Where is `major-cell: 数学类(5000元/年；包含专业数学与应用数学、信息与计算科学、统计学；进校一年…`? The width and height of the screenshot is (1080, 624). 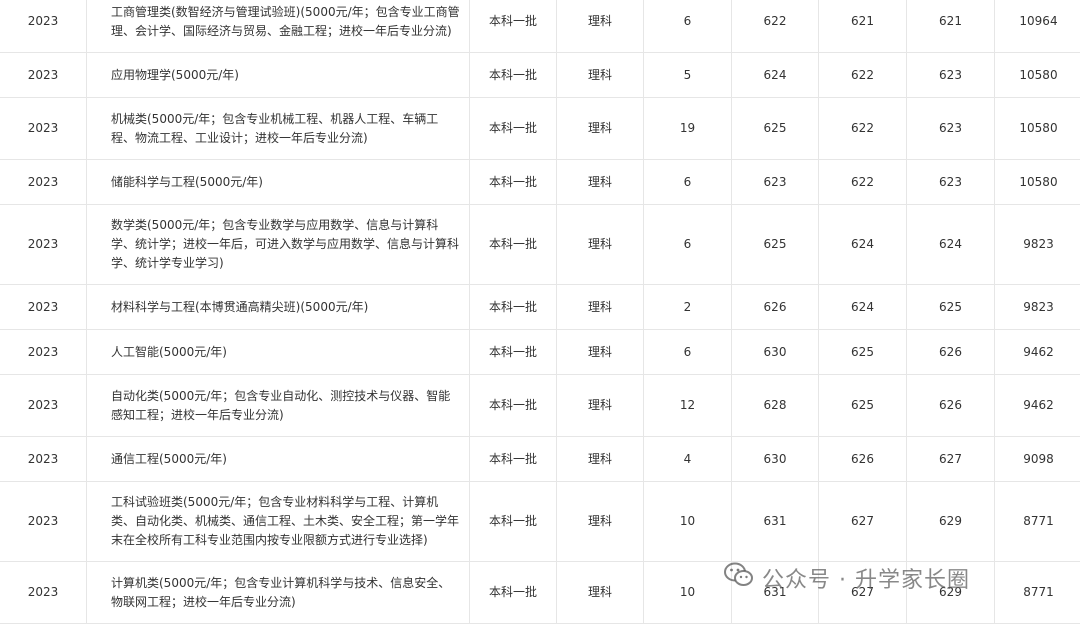
major-cell: 数学类(5000元/年；包含专业数学与应用数学、信息与计算科学、统计学；进校一年… is located at coordinates (278, 245).